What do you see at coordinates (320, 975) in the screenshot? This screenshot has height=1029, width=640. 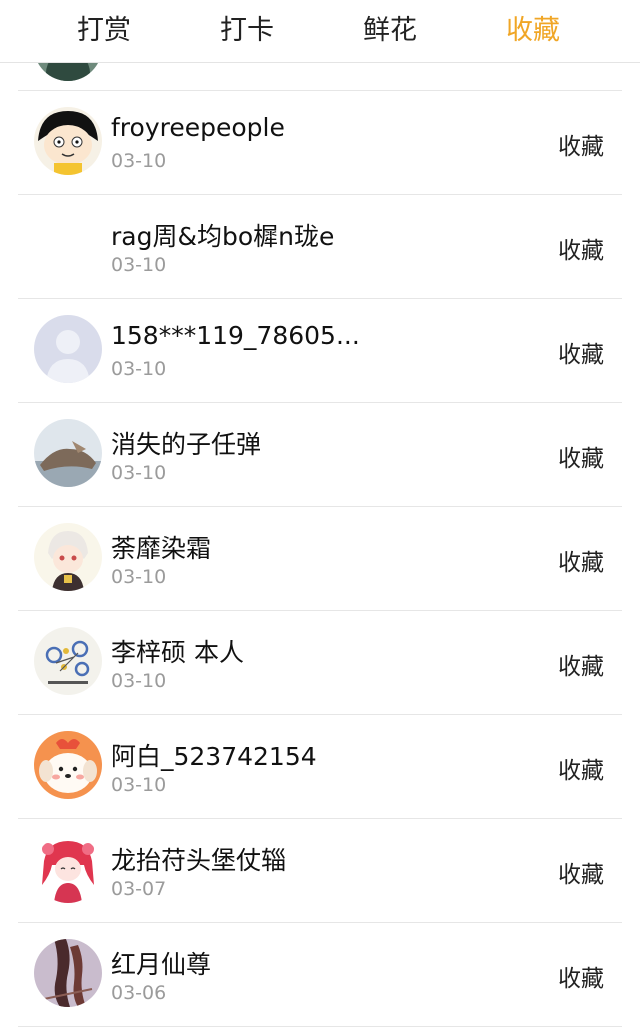 I see `list-item: 红月仙尊 03-06 收藏` at bounding box center [320, 975].